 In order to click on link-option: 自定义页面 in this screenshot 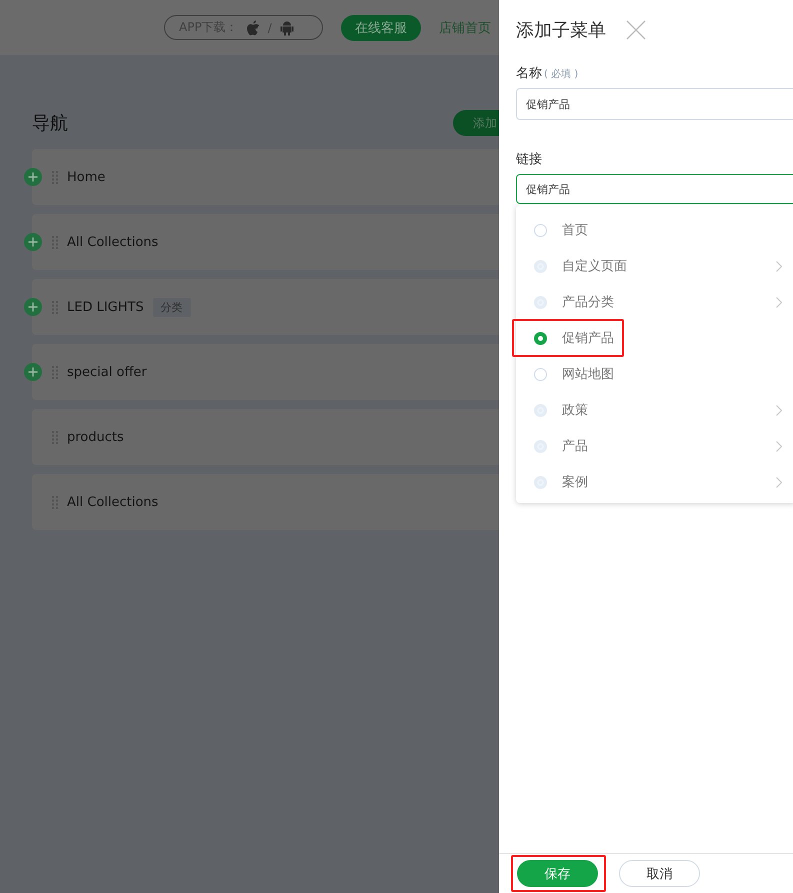, I will do `click(654, 266)`.